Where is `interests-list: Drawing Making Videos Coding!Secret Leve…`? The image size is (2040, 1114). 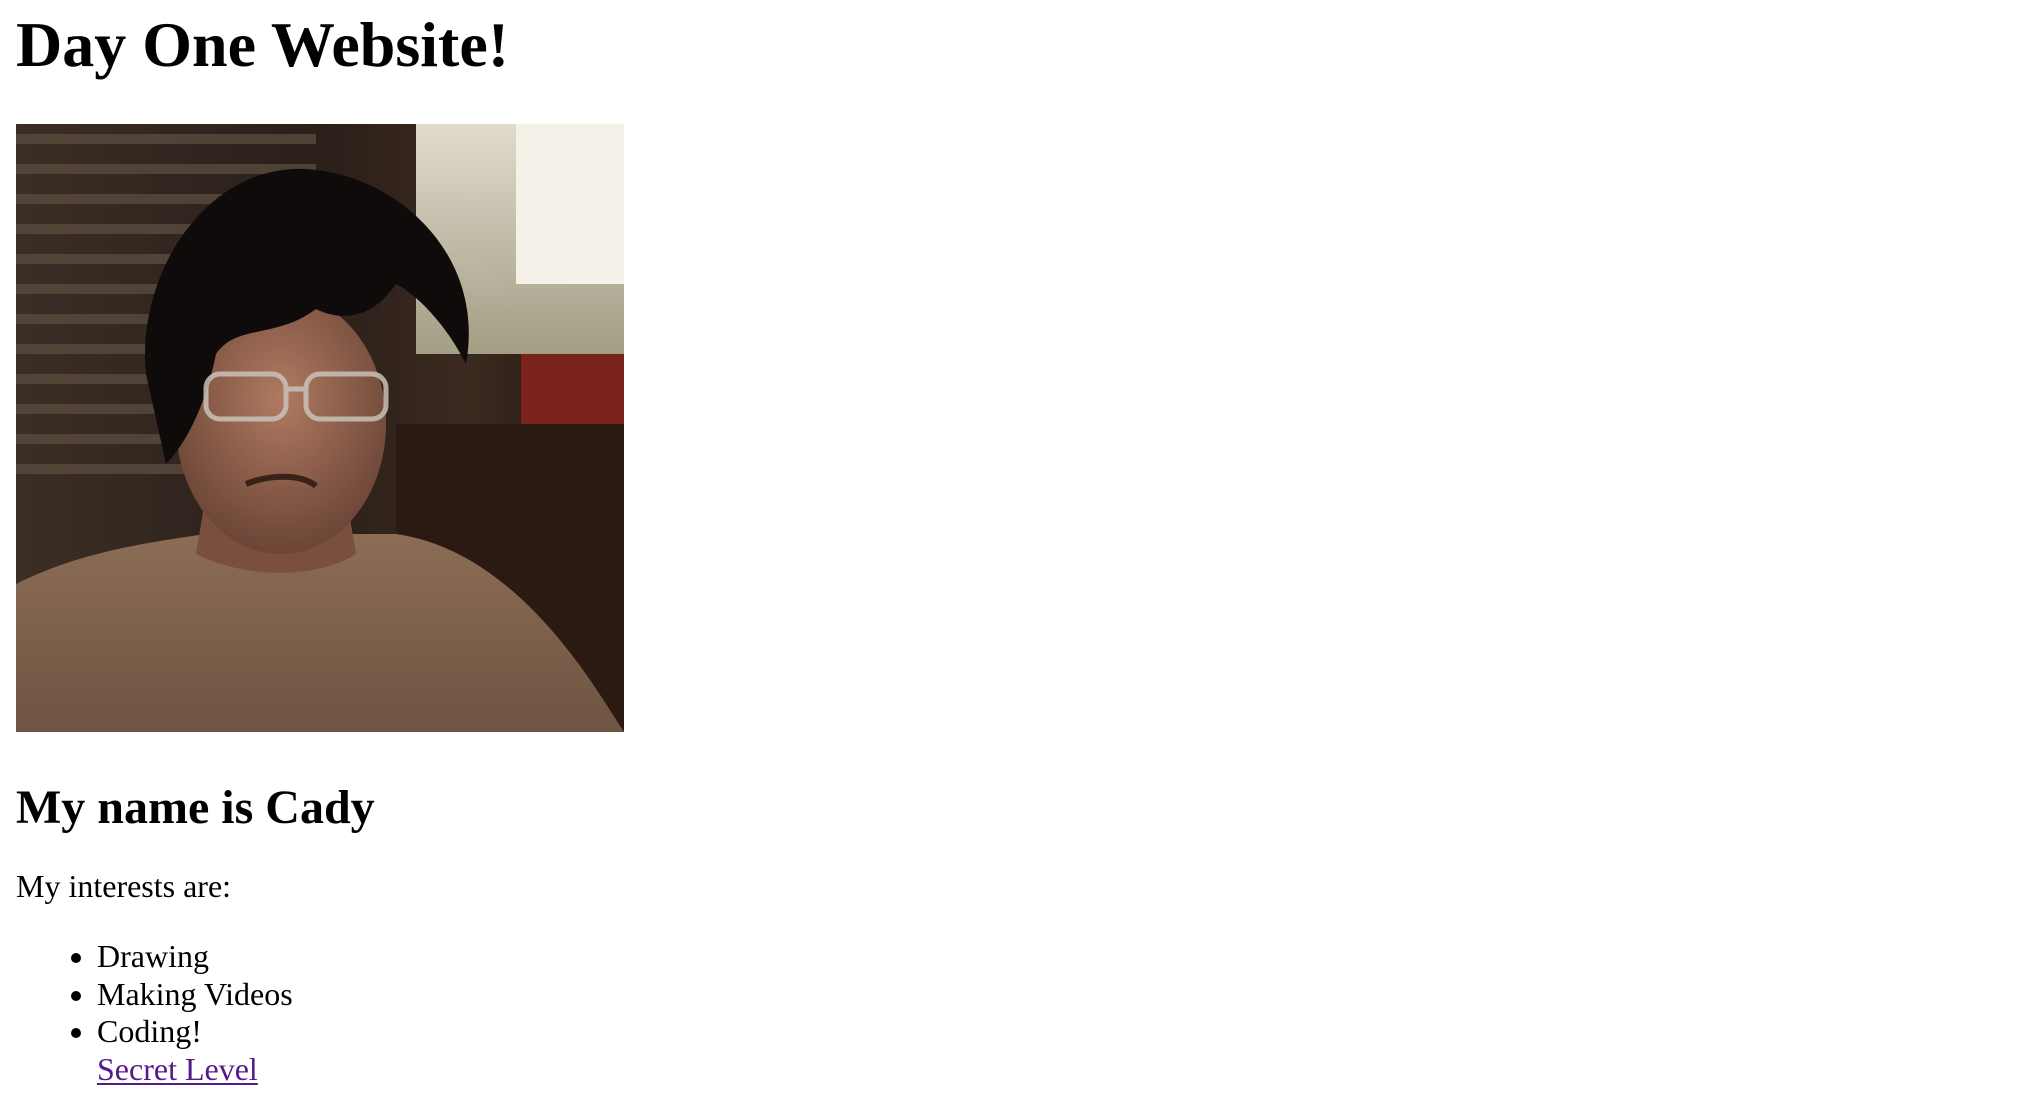
interests-list: Drawing Making Videos Coding!Secret Leve… is located at coordinates (1028, 1013).